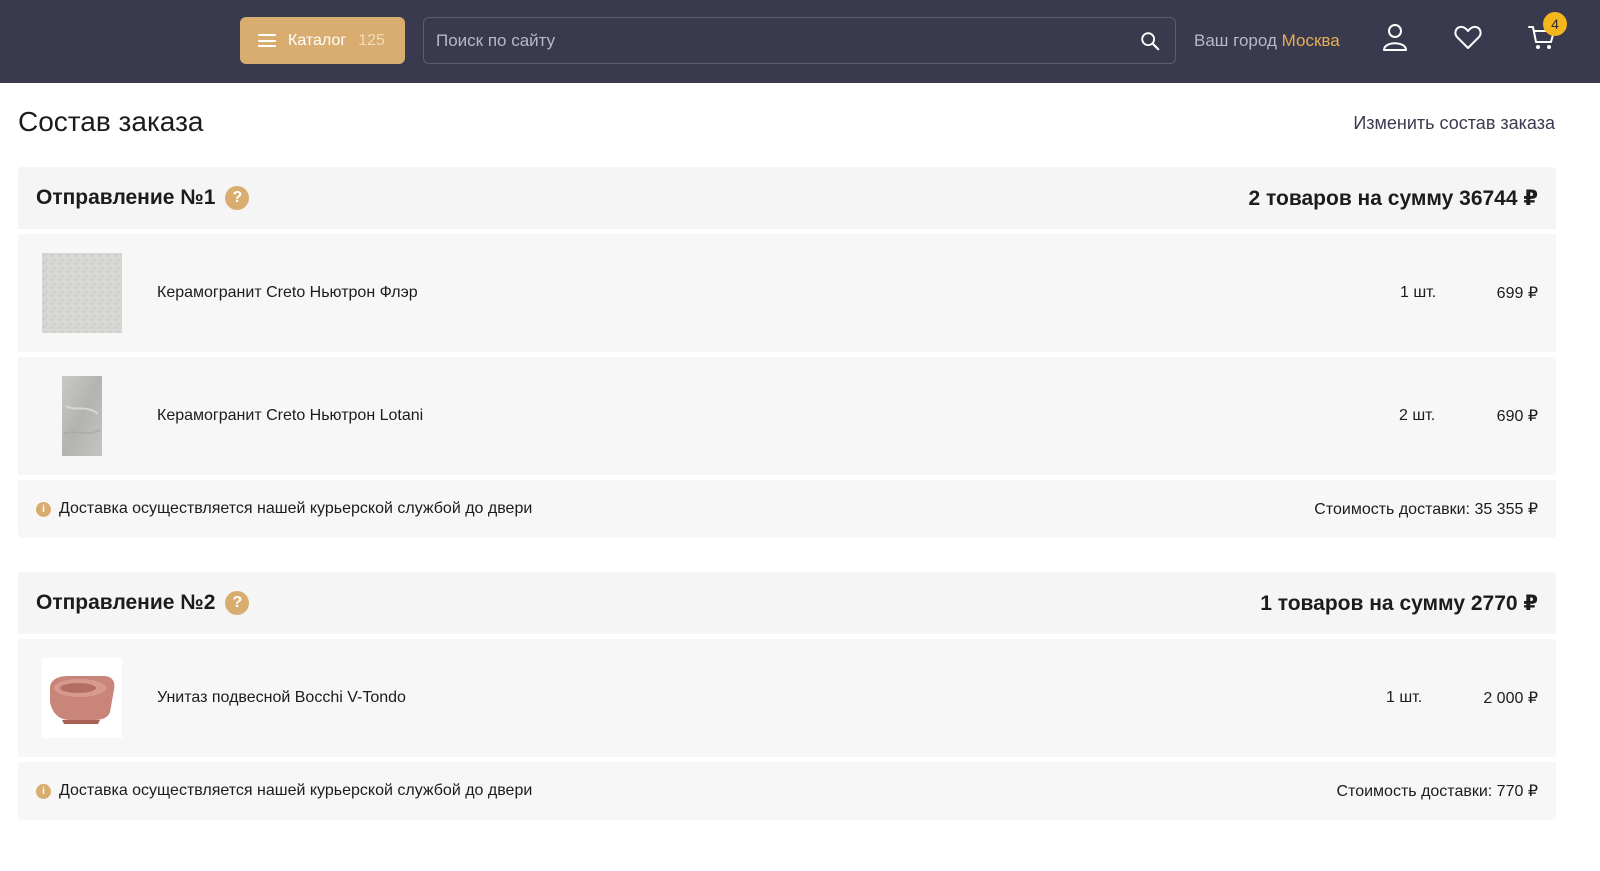 This screenshot has height=871, width=1600. I want to click on delivery-cost: Стоимость доставки: 770 ₽, so click(1437, 791).